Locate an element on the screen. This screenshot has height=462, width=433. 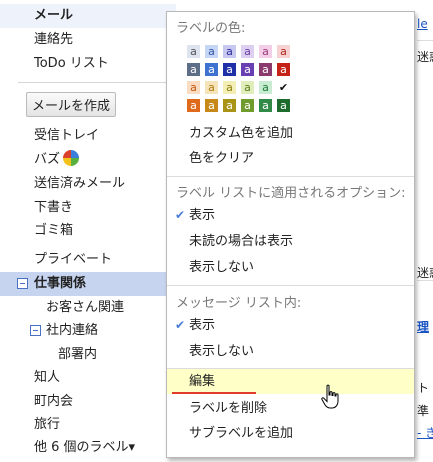
hide-item: 表示しない is located at coordinates (290, 267).